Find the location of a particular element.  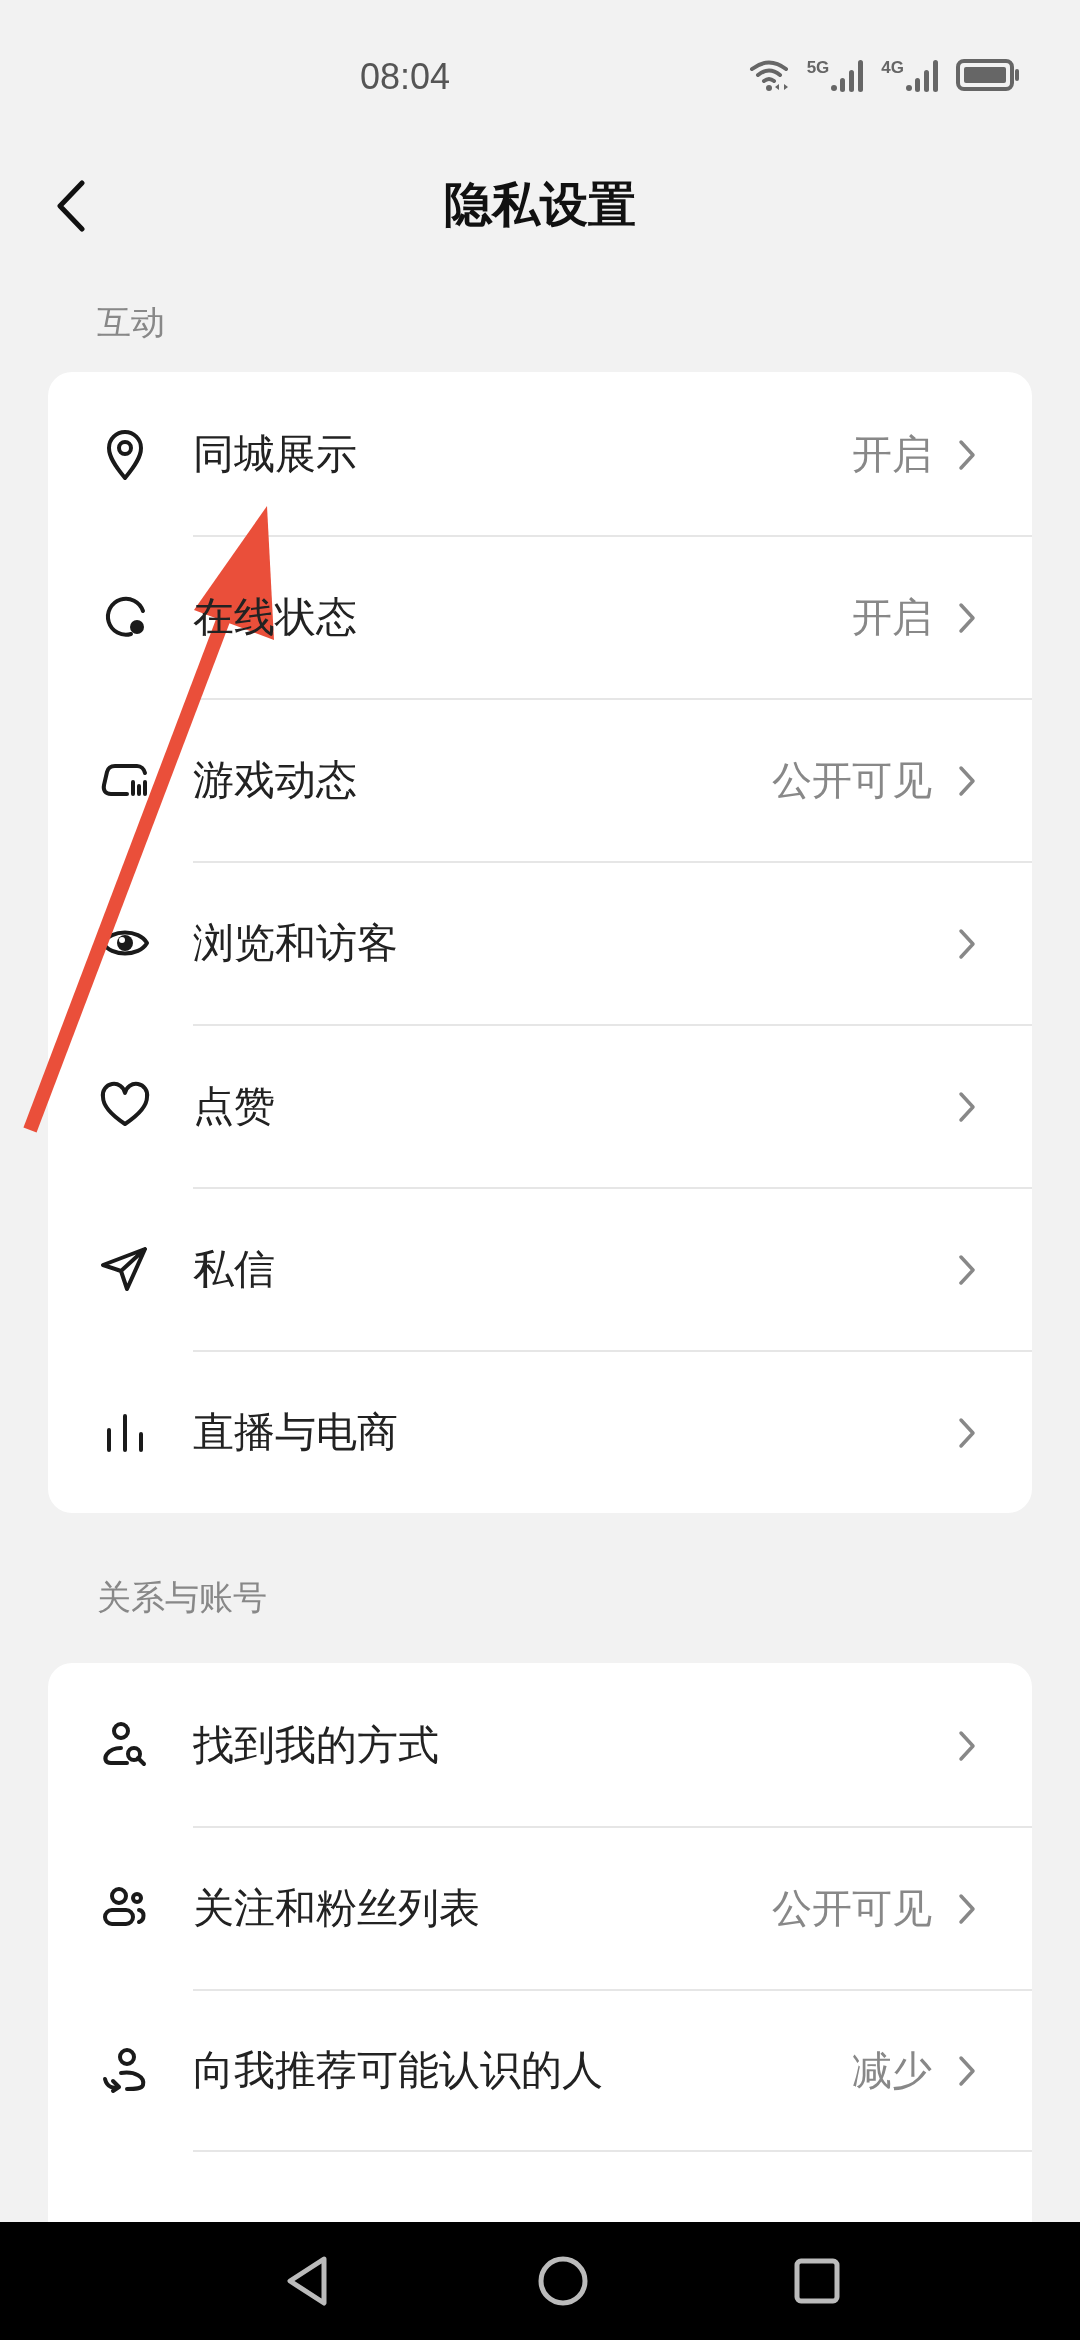

page-title: 隐私设置 is located at coordinates (540, 204).